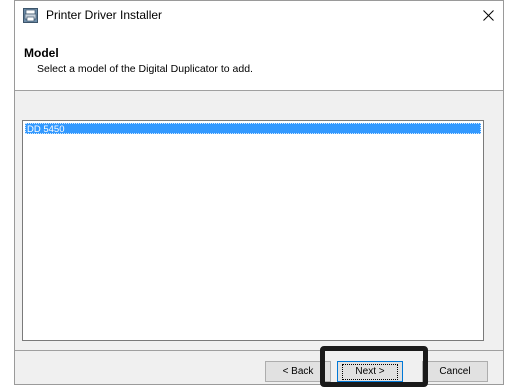 Image resolution: width=506 pixels, height=387 pixels. I want to click on back-button-label: < Back, so click(298, 371).